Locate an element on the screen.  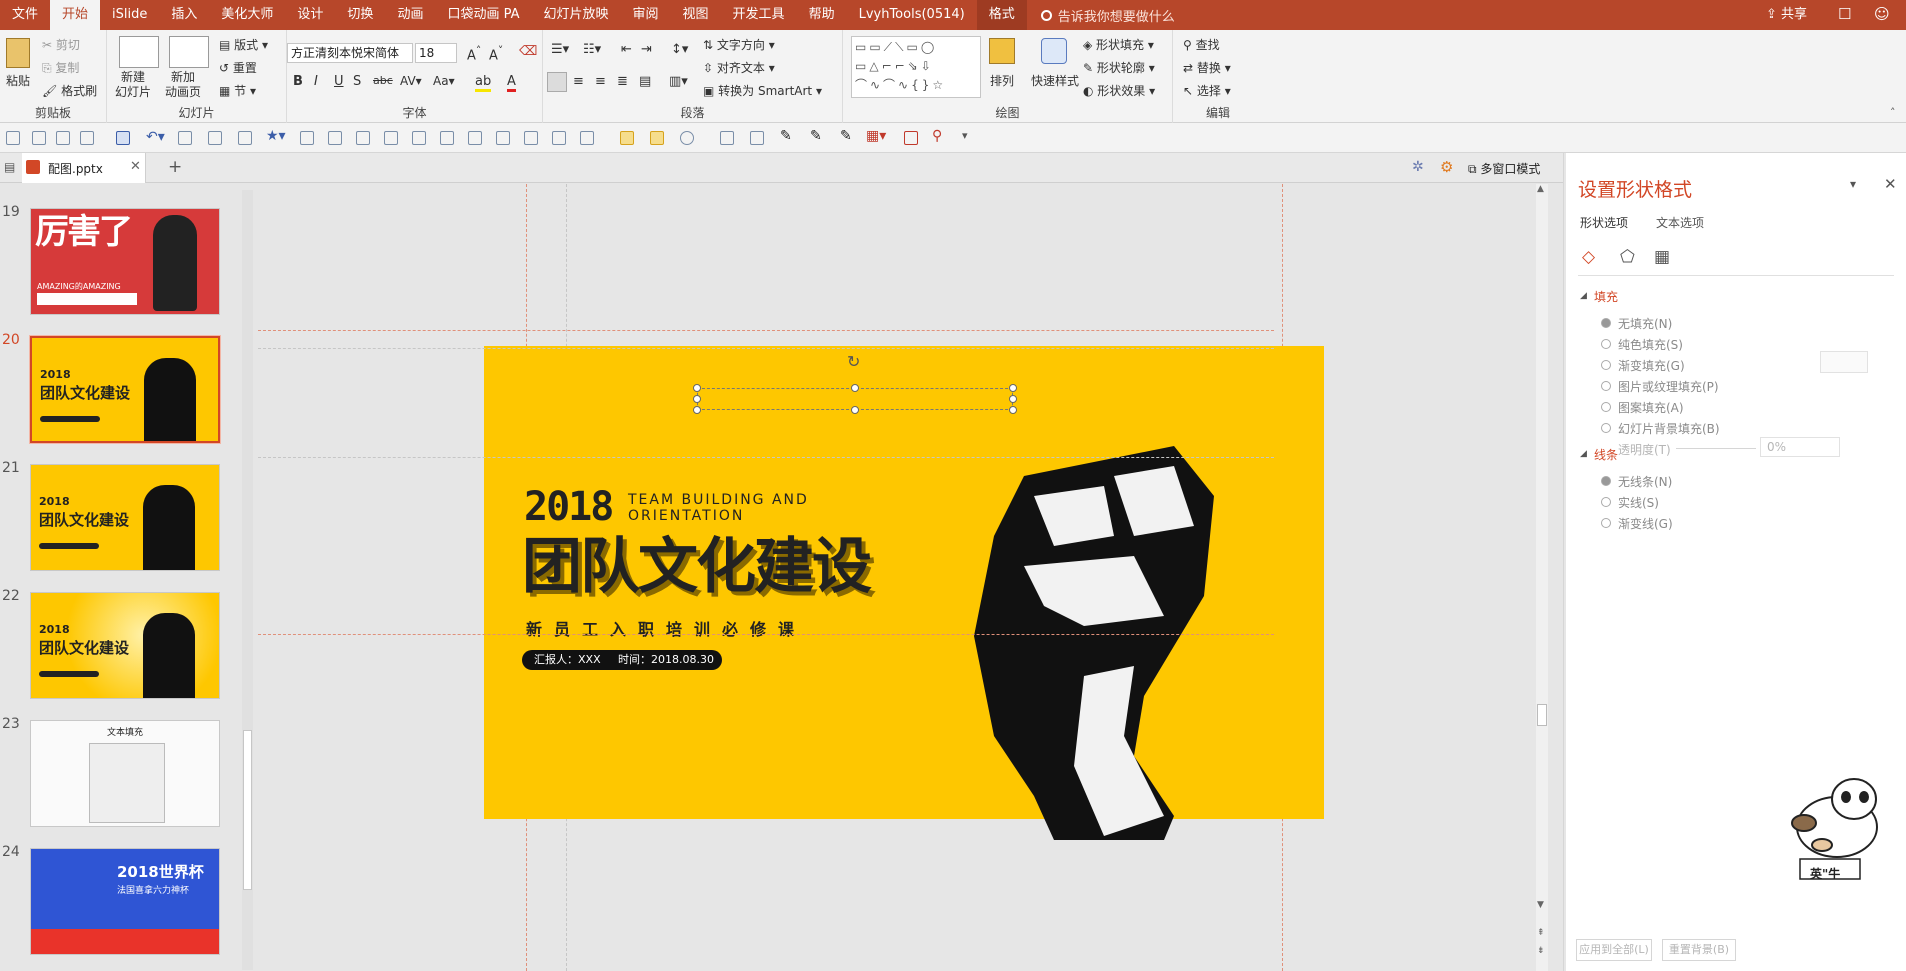
slide-english-title: TEAM BUILDING AND ORIENTATION is located at coordinates (718, 508).